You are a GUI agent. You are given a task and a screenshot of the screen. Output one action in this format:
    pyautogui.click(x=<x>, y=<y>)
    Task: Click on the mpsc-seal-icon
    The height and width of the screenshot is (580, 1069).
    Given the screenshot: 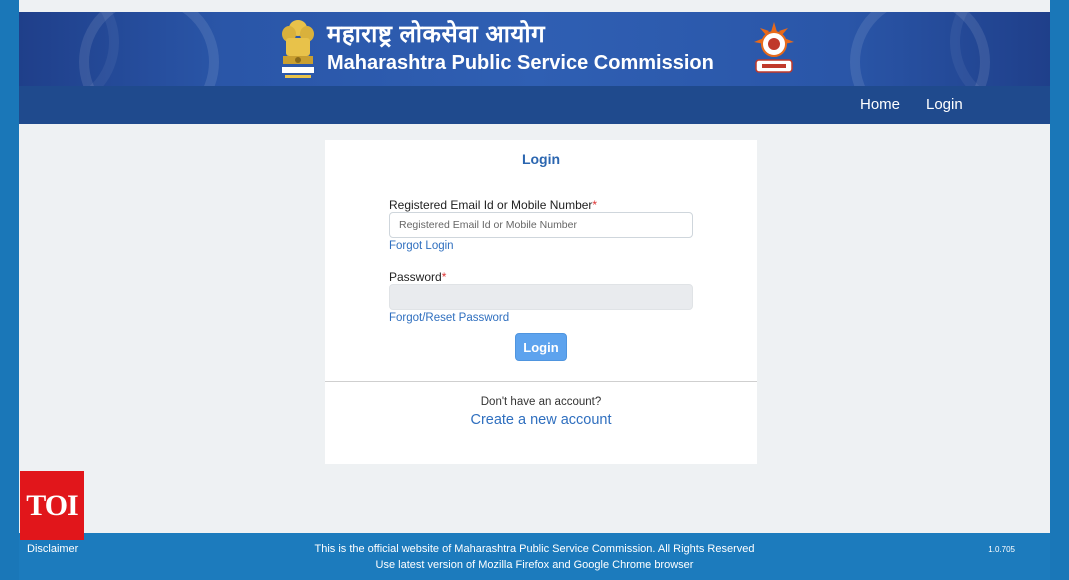 What is the action you would take?
    pyautogui.click(x=774, y=47)
    